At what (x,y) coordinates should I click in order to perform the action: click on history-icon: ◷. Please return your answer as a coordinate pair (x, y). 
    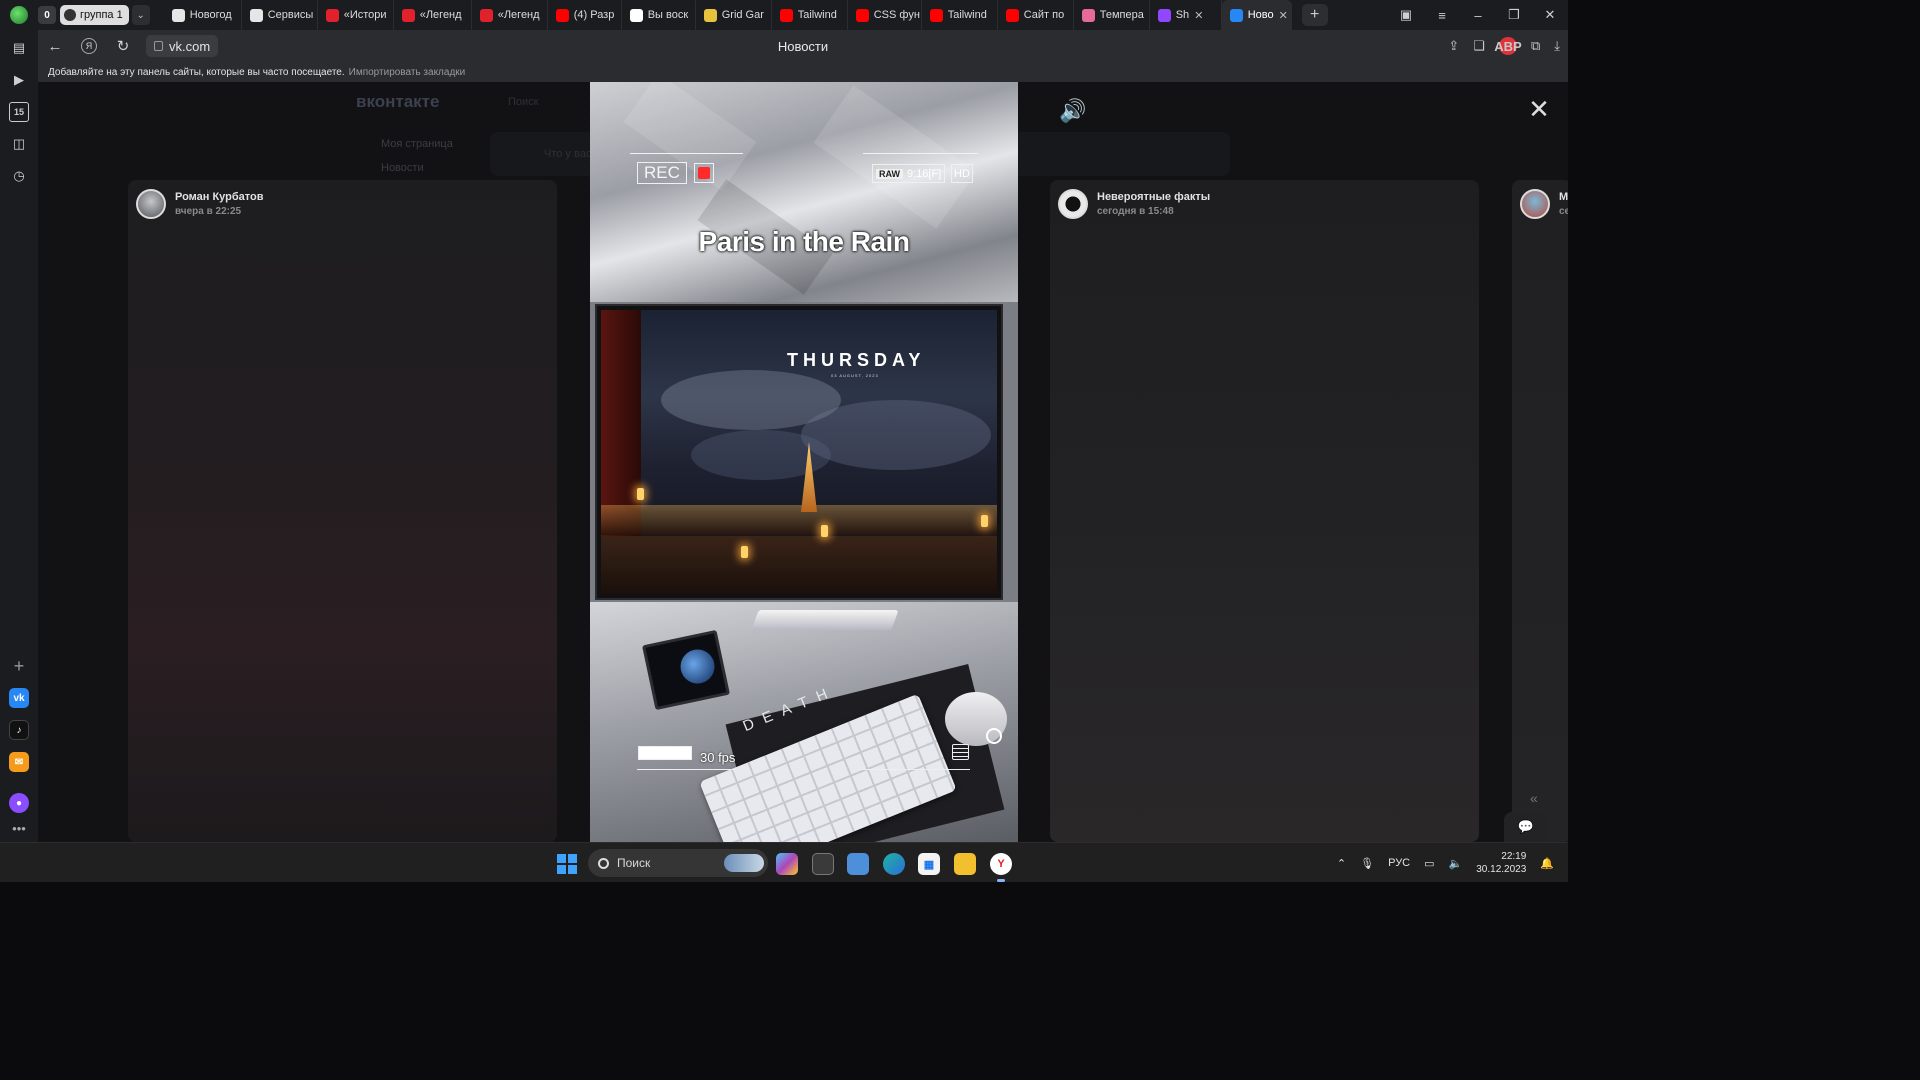
    Looking at the image, I should click on (19, 176).